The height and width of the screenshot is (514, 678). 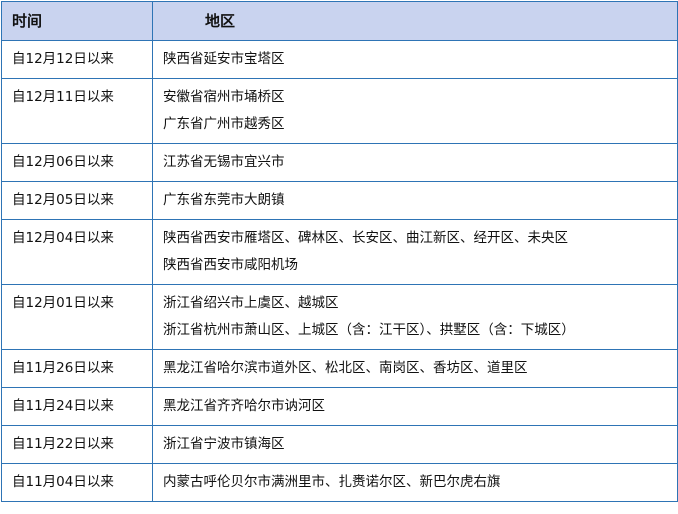 What do you see at coordinates (345, 368) in the screenshot?
I see `region-text: 黑龙江省哈尔滨市道外区、松北区、南岗区、香坊区、道里区` at bounding box center [345, 368].